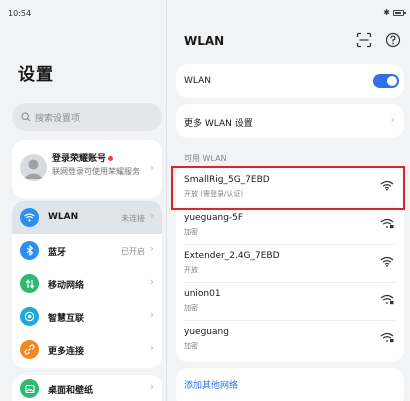 This screenshot has width=410, height=401. I want to click on sidebar-item-status: 已开启, so click(133, 251).